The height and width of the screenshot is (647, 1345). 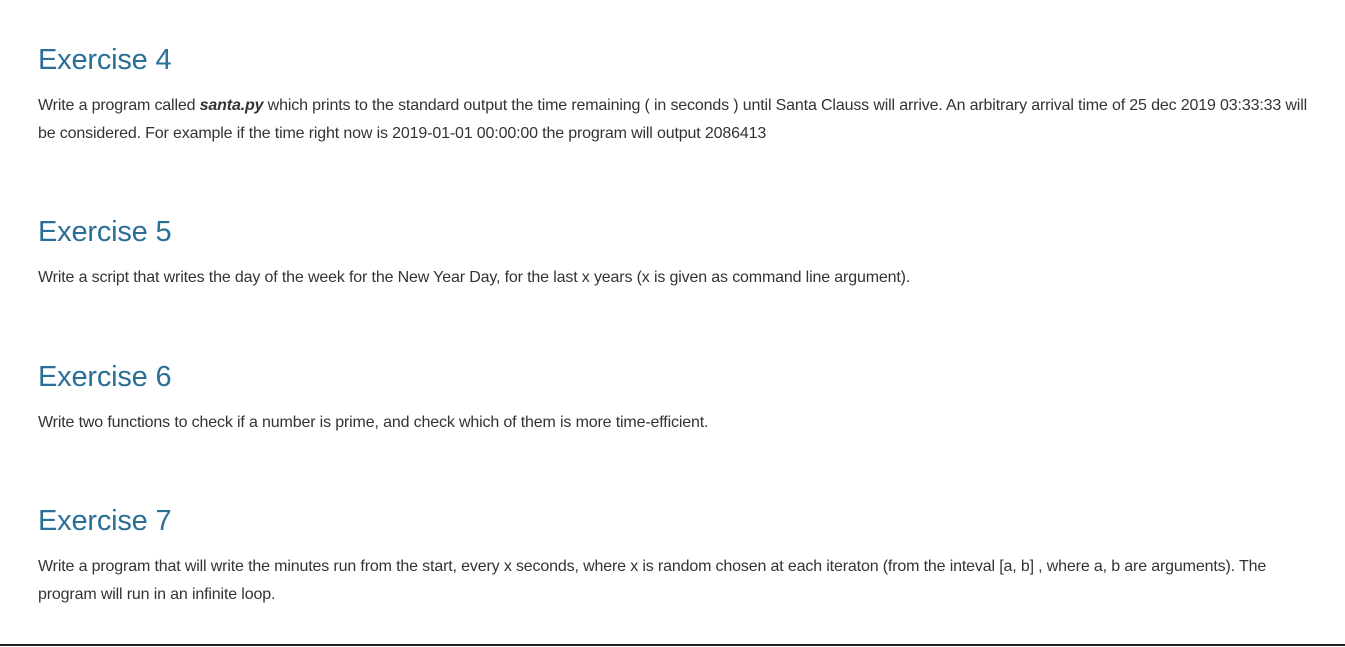 I want to click on exercise-5-title: Exercise 5, so click(x=105, y=232).